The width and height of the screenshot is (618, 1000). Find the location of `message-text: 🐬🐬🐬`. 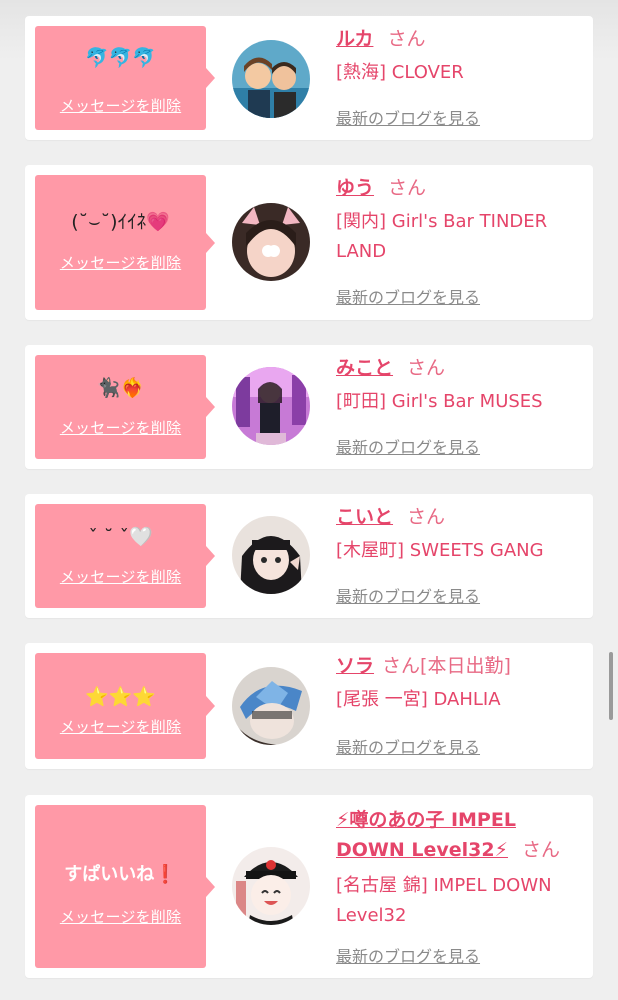

message-text: 🐬🐬🐬 is located at coordinates (120, 58).